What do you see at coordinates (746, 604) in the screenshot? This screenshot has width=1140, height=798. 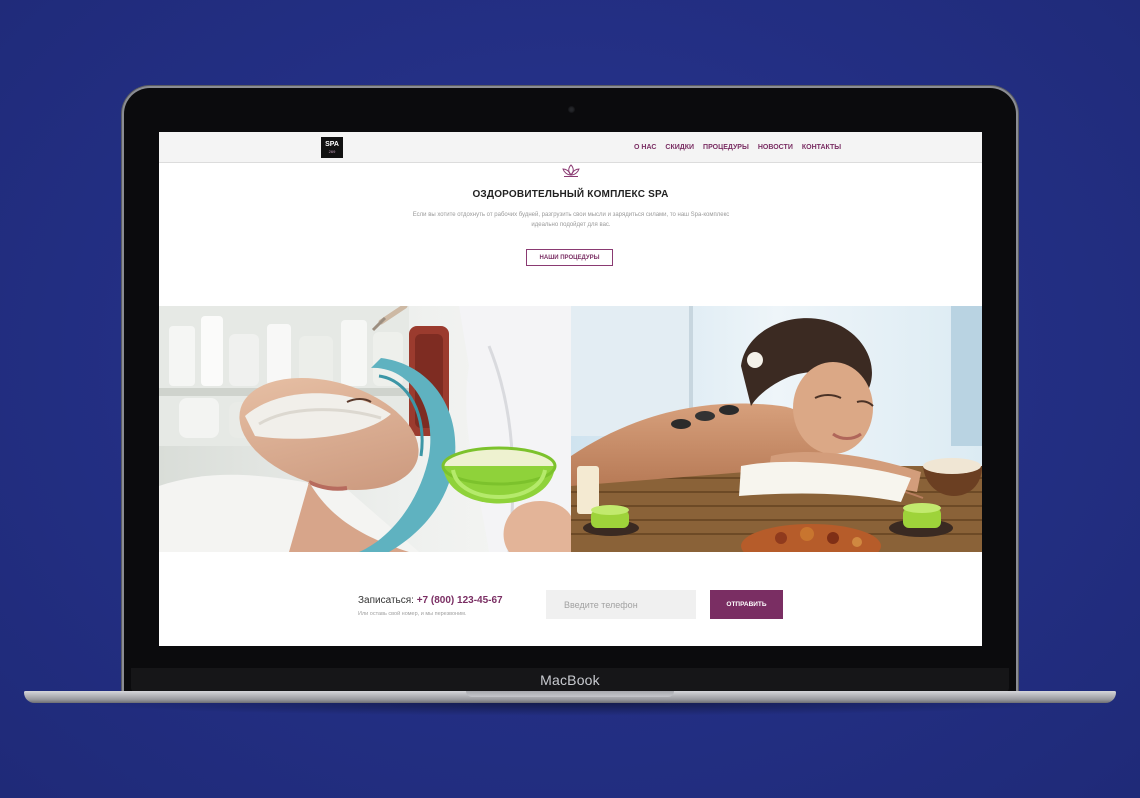 I see `submit-button: ОТПРАВИТЬ` at bounding box center [746, 604].